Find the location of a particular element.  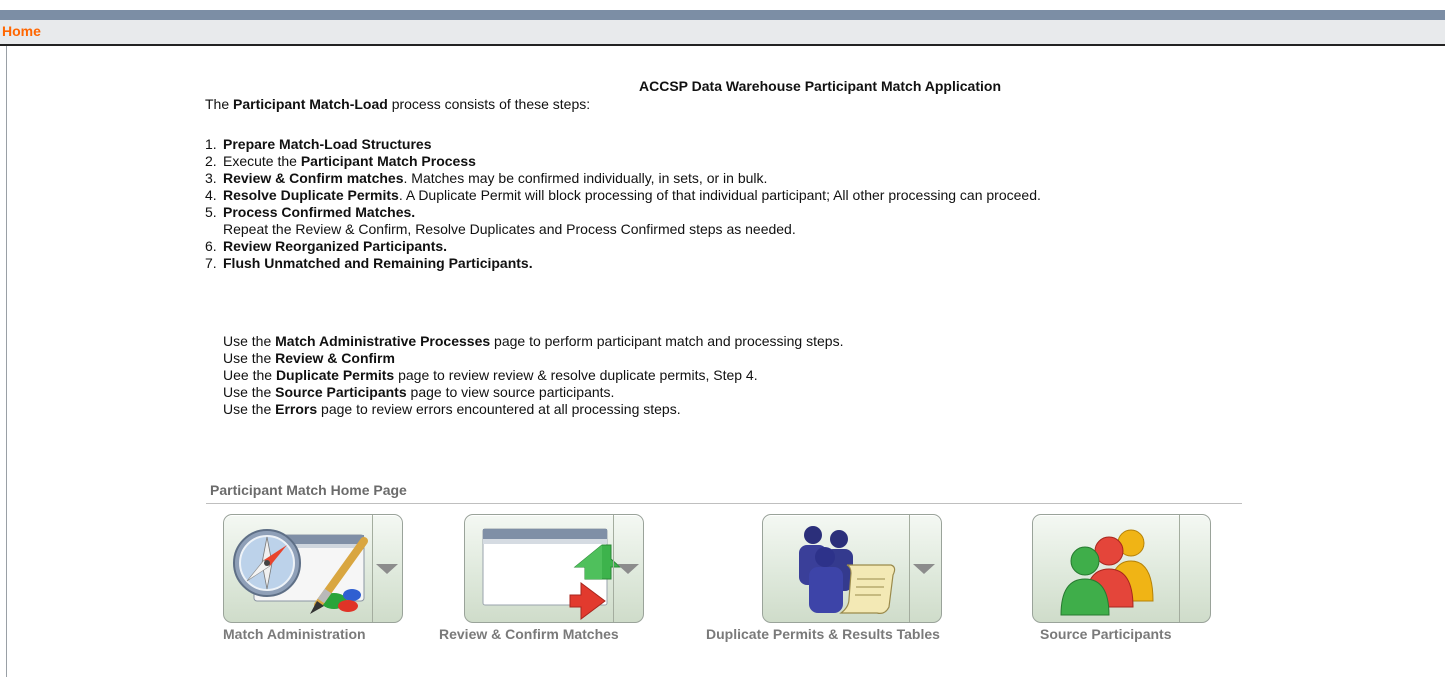

step-number: 2. is located at coordinates (211, 161).